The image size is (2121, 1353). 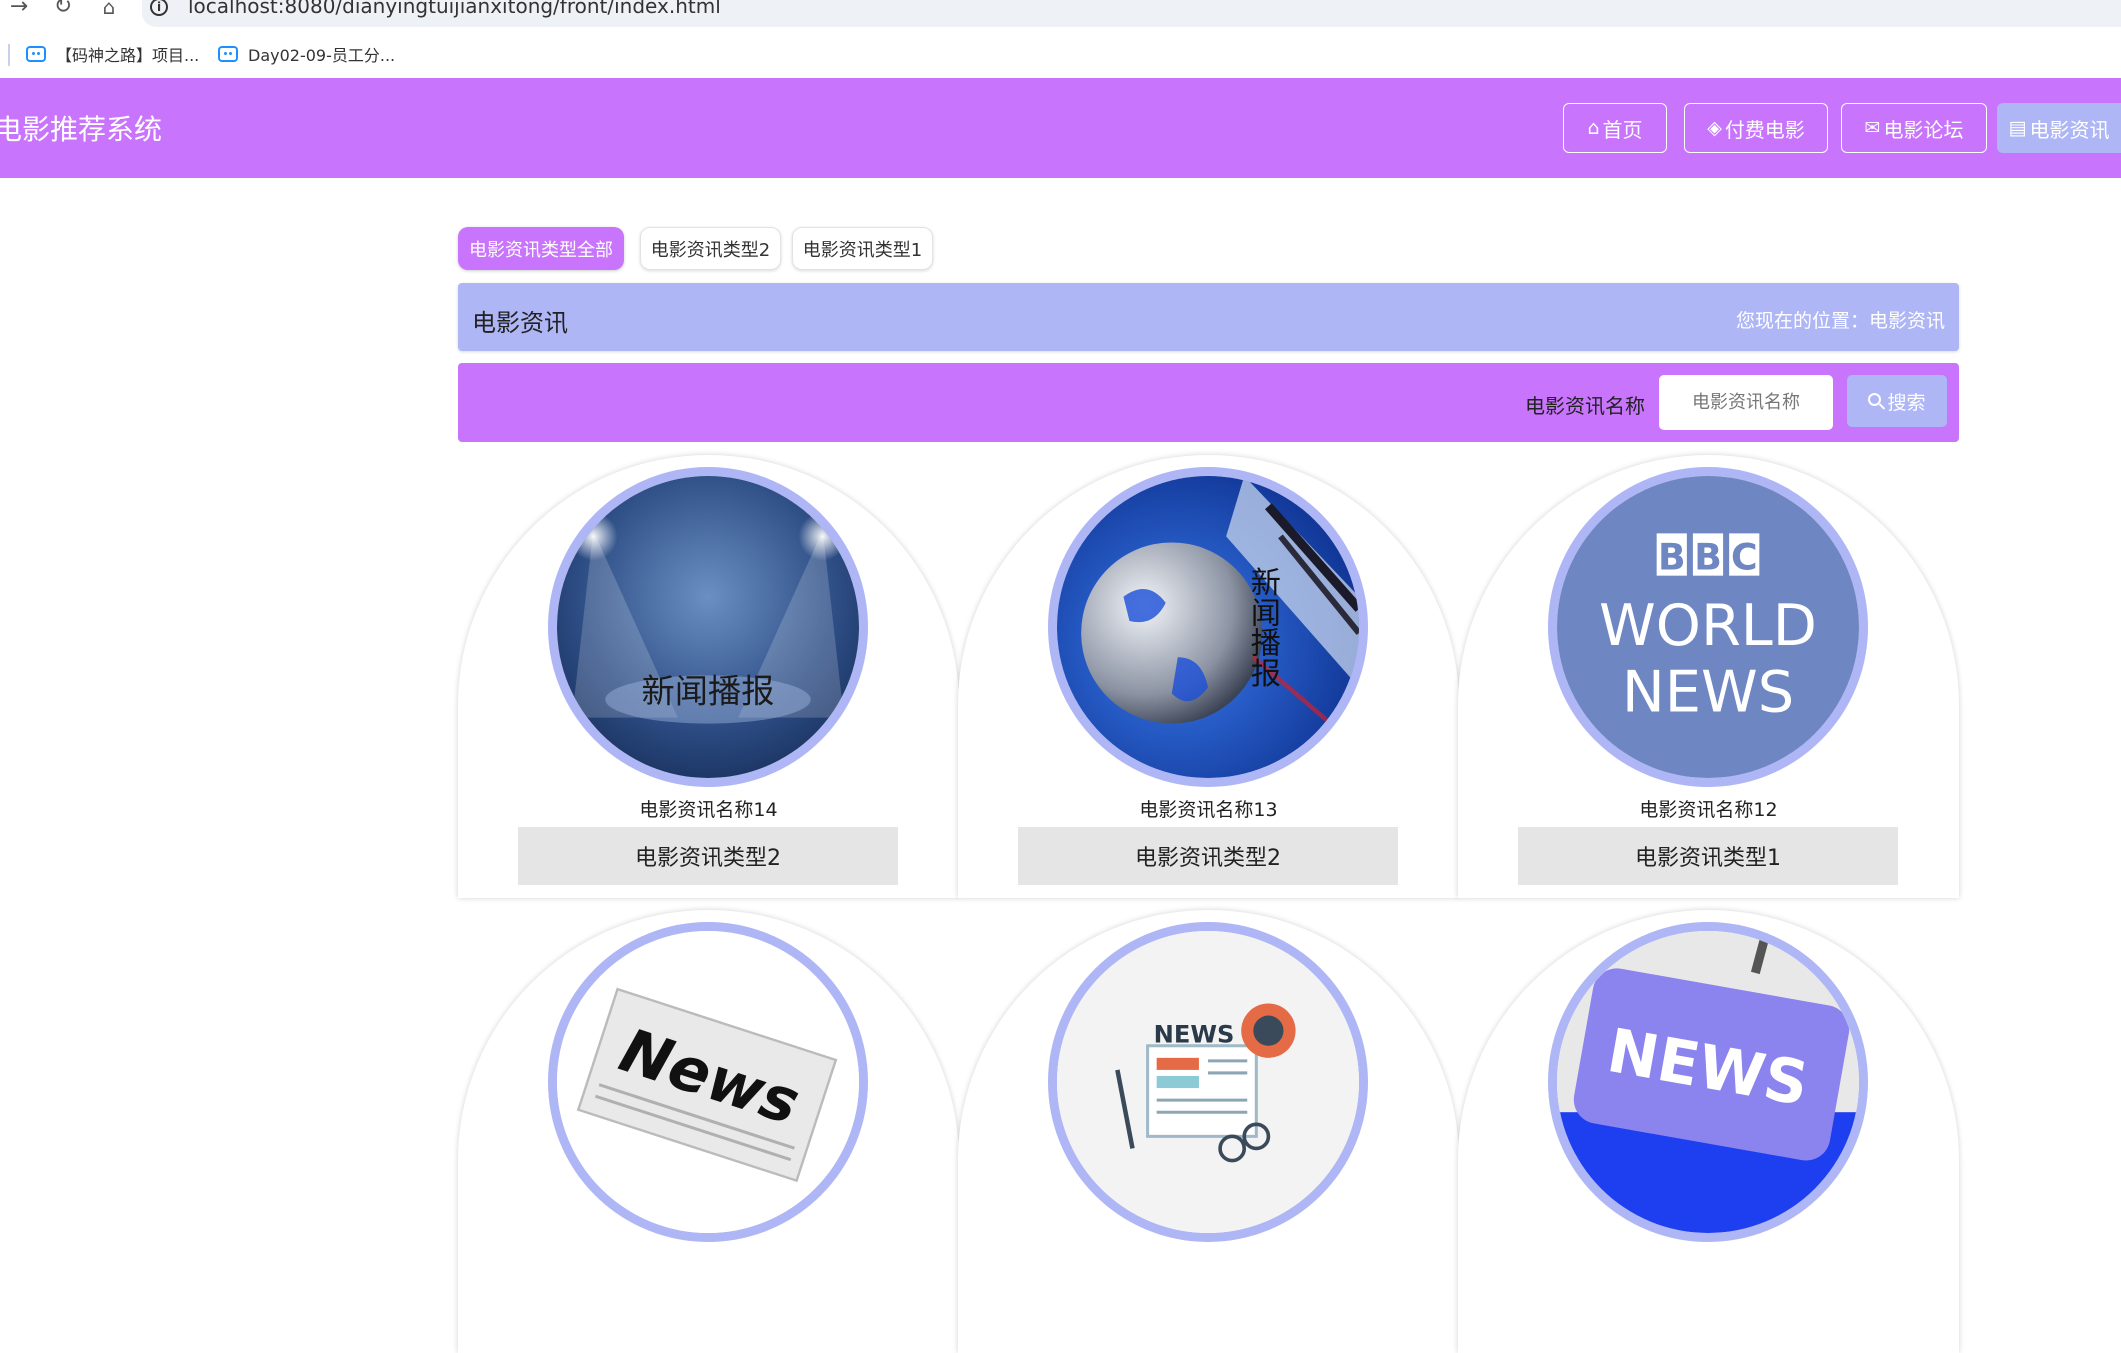 I want to click on news-image: B B C WORLD NEWS, so click(x=1708, y=627).